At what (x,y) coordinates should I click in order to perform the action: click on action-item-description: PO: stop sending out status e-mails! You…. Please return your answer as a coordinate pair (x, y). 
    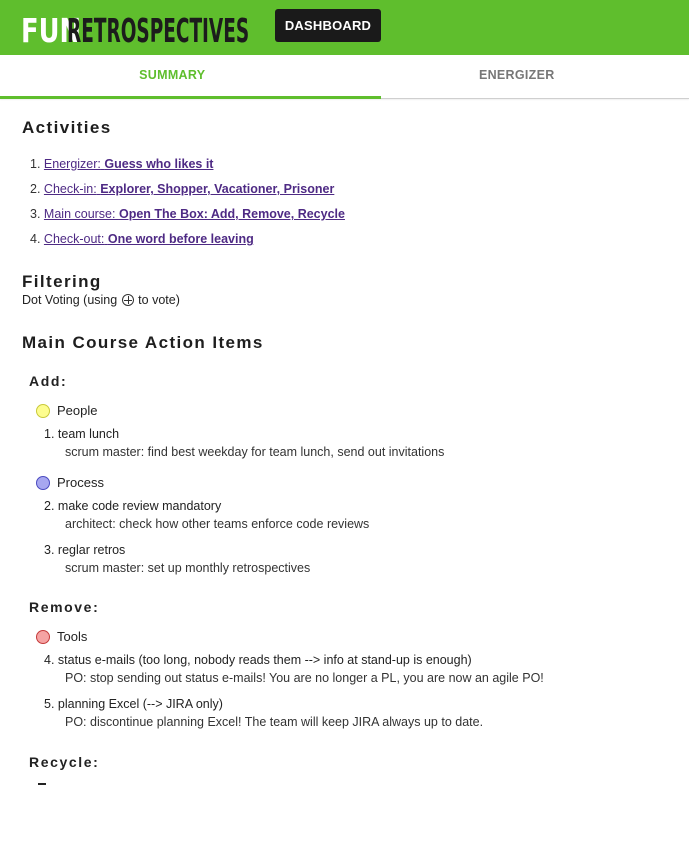
    Looking at the image, I should click on (304, 678).